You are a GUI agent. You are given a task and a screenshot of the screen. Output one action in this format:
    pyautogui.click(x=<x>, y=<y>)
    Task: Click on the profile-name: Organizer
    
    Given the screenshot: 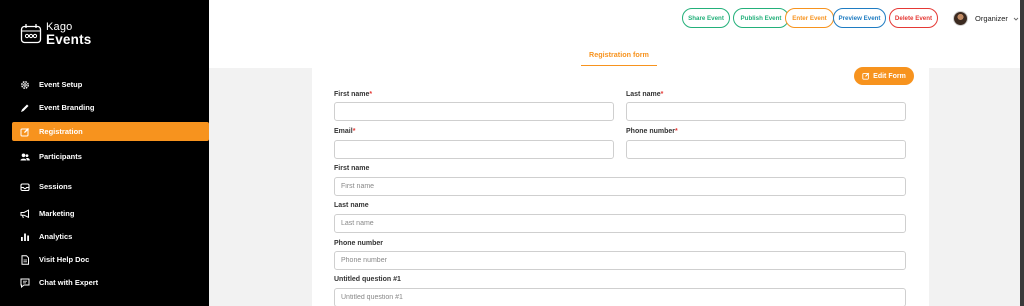 What is the action you would take?
    pyautogui.click(x=991, y=18)
    